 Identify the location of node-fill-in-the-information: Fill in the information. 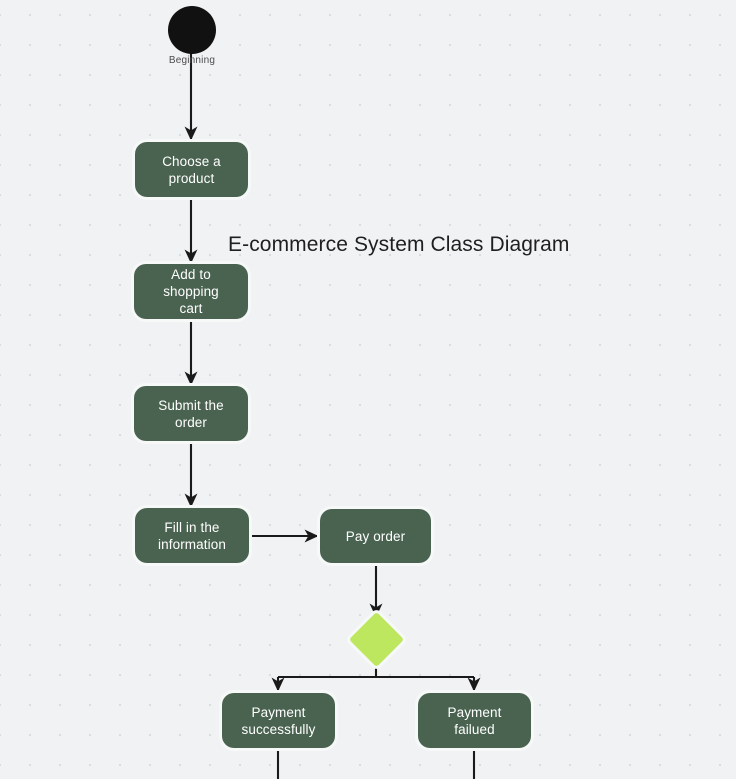
(192, 535).